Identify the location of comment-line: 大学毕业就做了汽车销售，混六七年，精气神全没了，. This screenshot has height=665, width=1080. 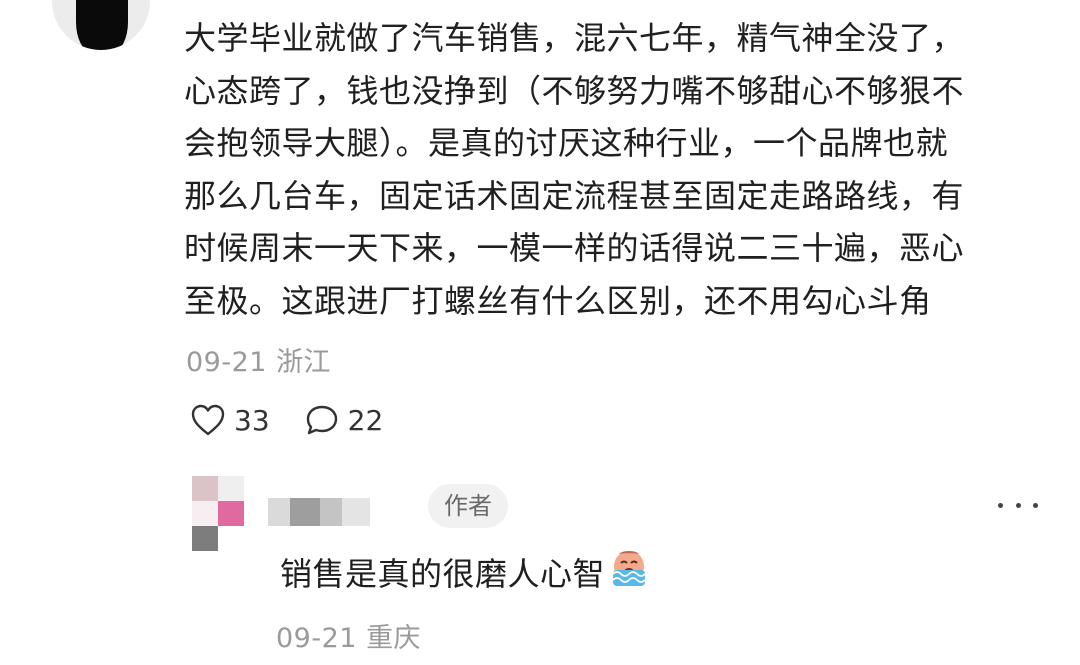
(574, 38).